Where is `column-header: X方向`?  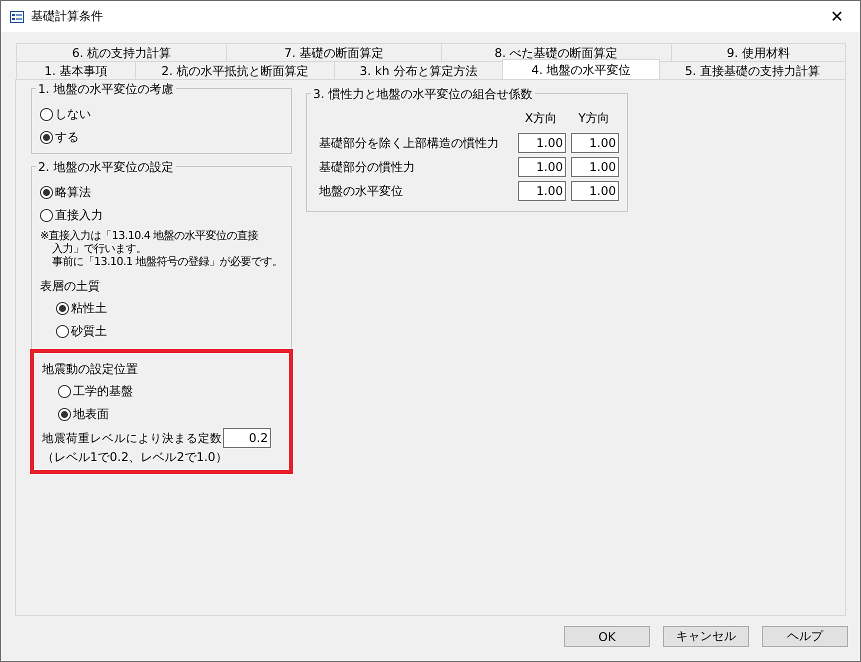 column-header: X方向 is located at coordinates (541, 118).